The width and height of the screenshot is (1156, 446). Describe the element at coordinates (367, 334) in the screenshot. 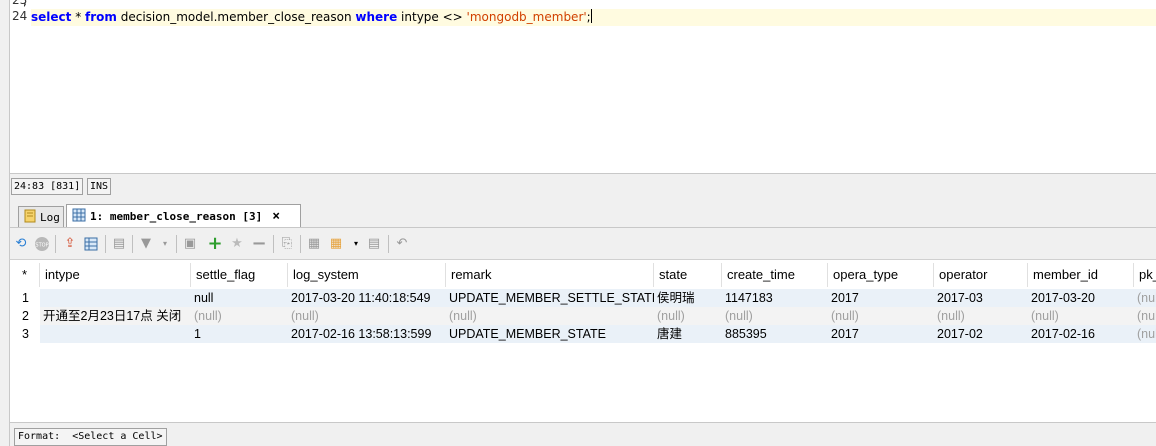

I see `cell-log-system: 2017-02-16 13:58:13:599` at that location.